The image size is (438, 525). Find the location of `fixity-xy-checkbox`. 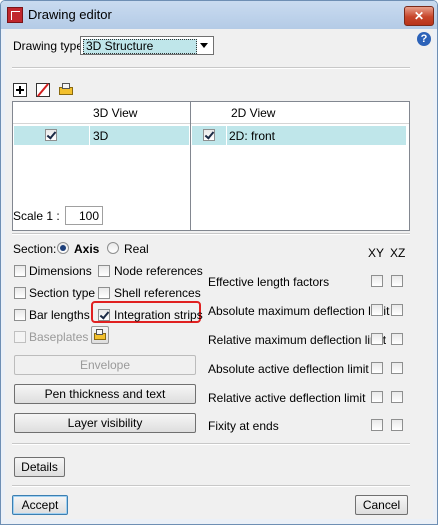

fixity-xy-checkbox is located at coordinates (377, 425).